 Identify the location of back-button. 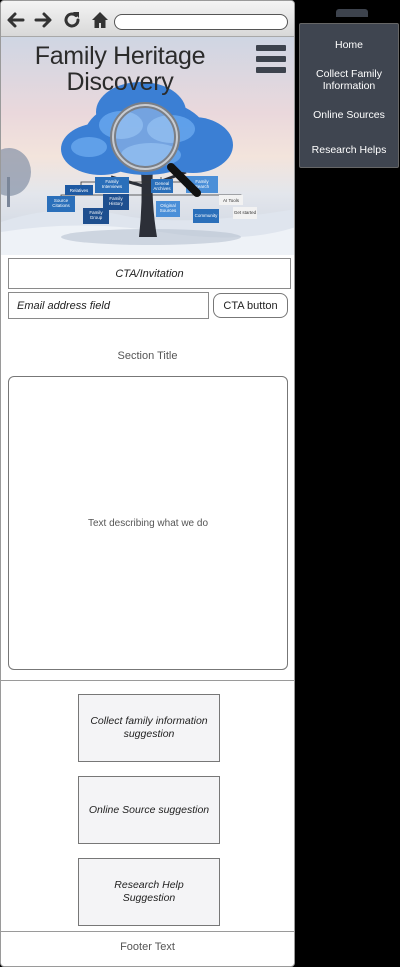
(15, 20).